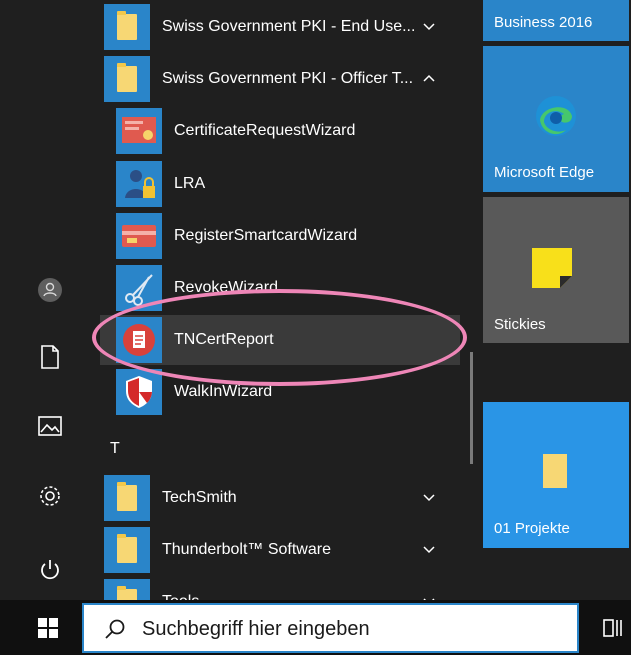 The width and height of the screenshot is (631, 655). What do you see at coordinates (223, 391) in the screenshot?
I see `app-label: WalkInWizard` at bounding box center [223, 391].